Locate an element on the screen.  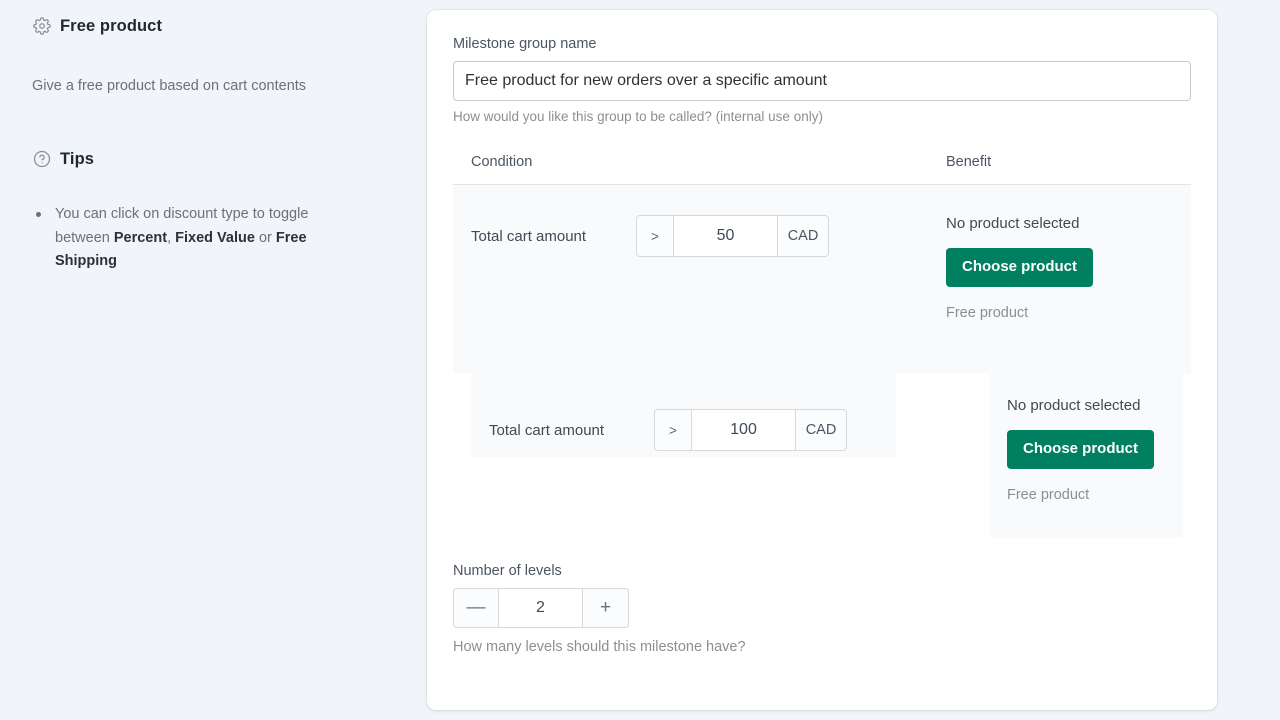
tips-heading: Tips is located at coordinates (206, 159).